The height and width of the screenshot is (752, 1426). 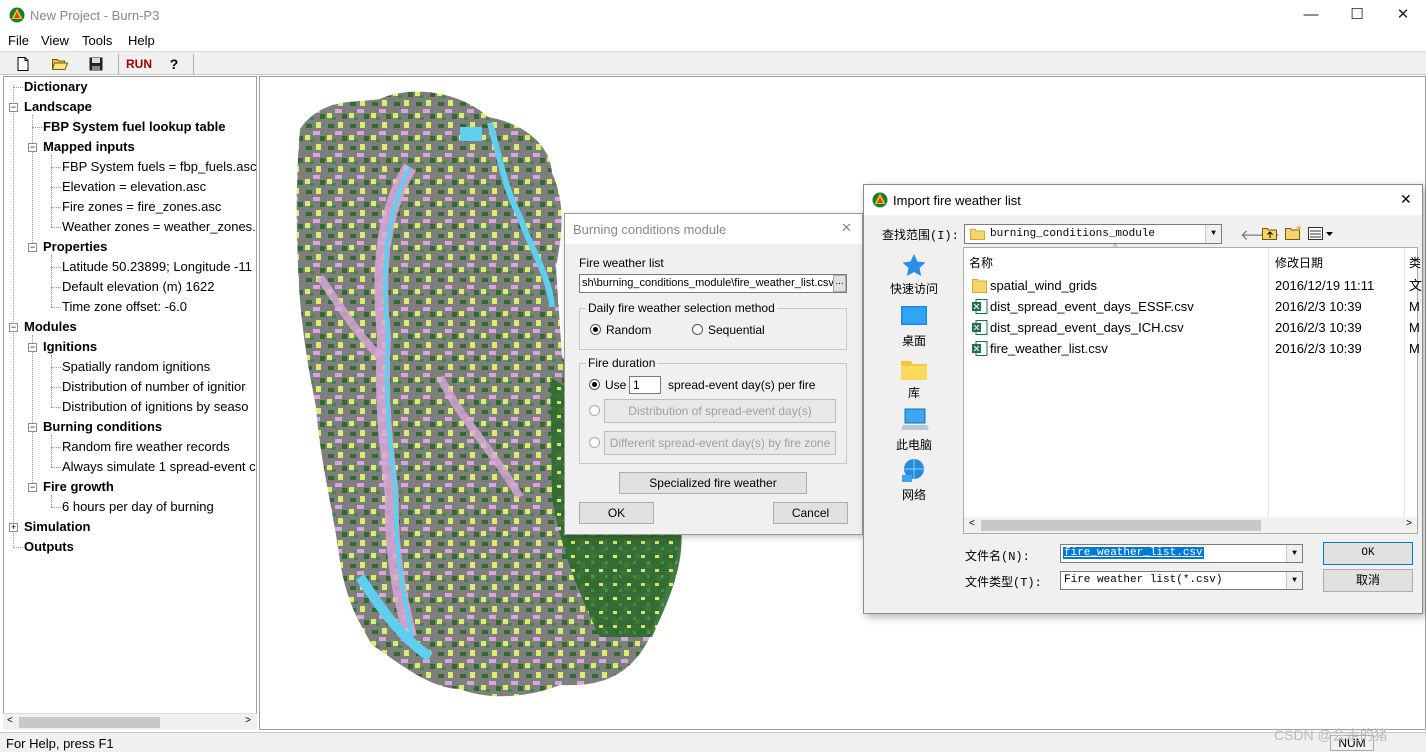 What do you see at coordinates (139, 64) in the screenshot?
I see `run-button: RUN` at bounding box center [139, 64].